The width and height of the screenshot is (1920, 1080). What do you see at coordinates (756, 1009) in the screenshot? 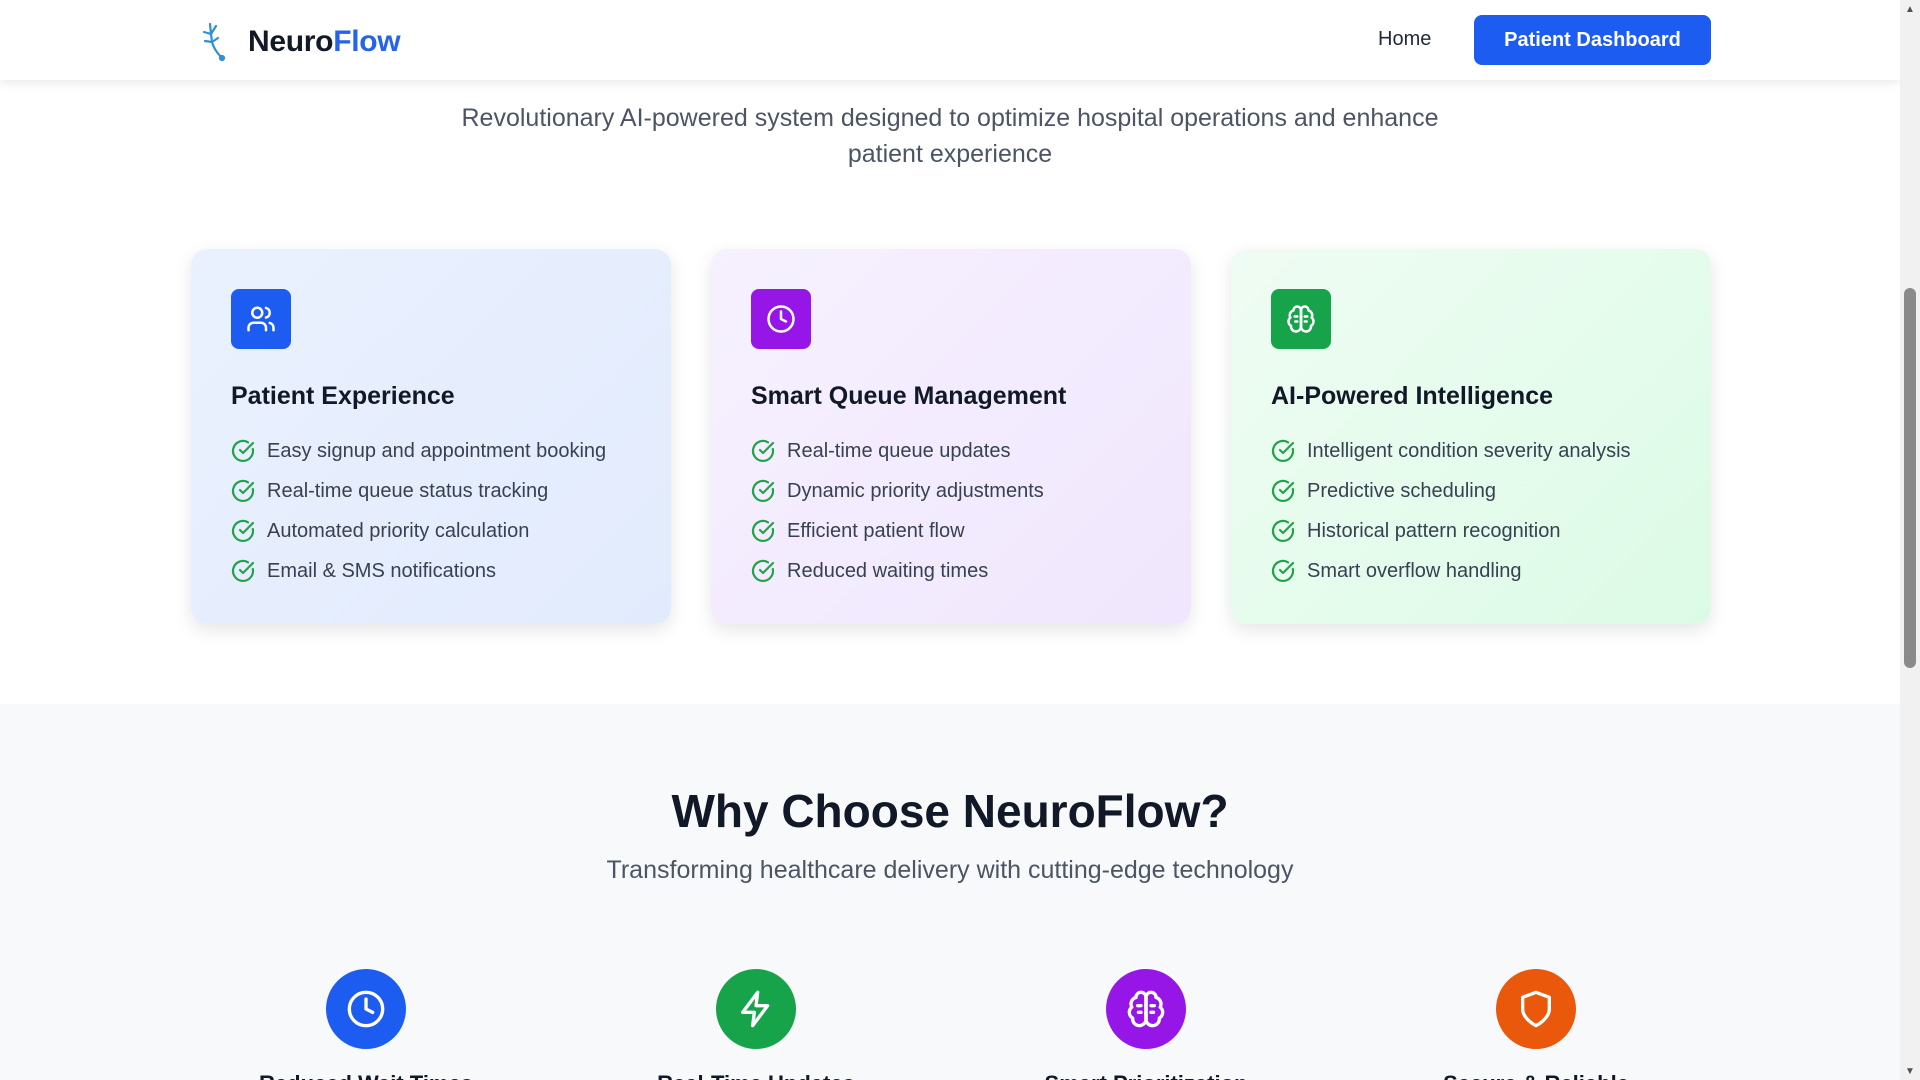
I see `zap-icon` at bounding box center [756, 1009].